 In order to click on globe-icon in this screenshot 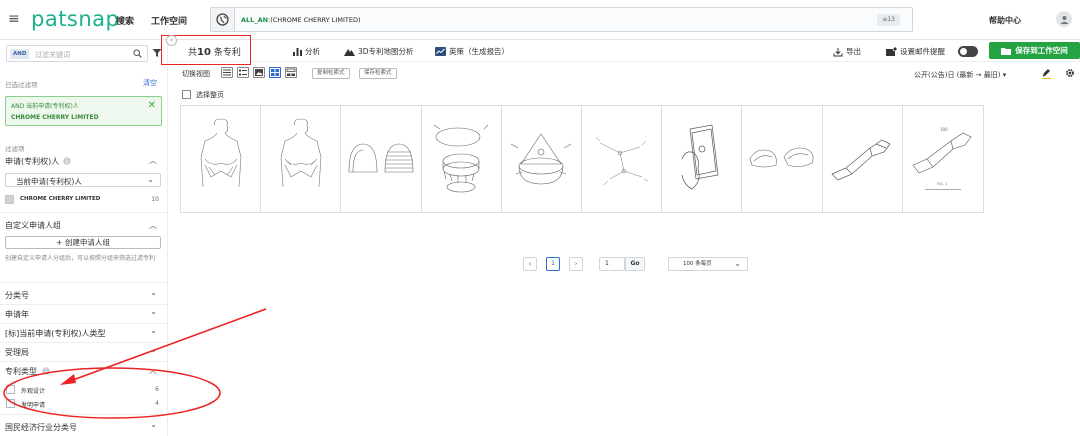, I will do `click(223, 19)`.